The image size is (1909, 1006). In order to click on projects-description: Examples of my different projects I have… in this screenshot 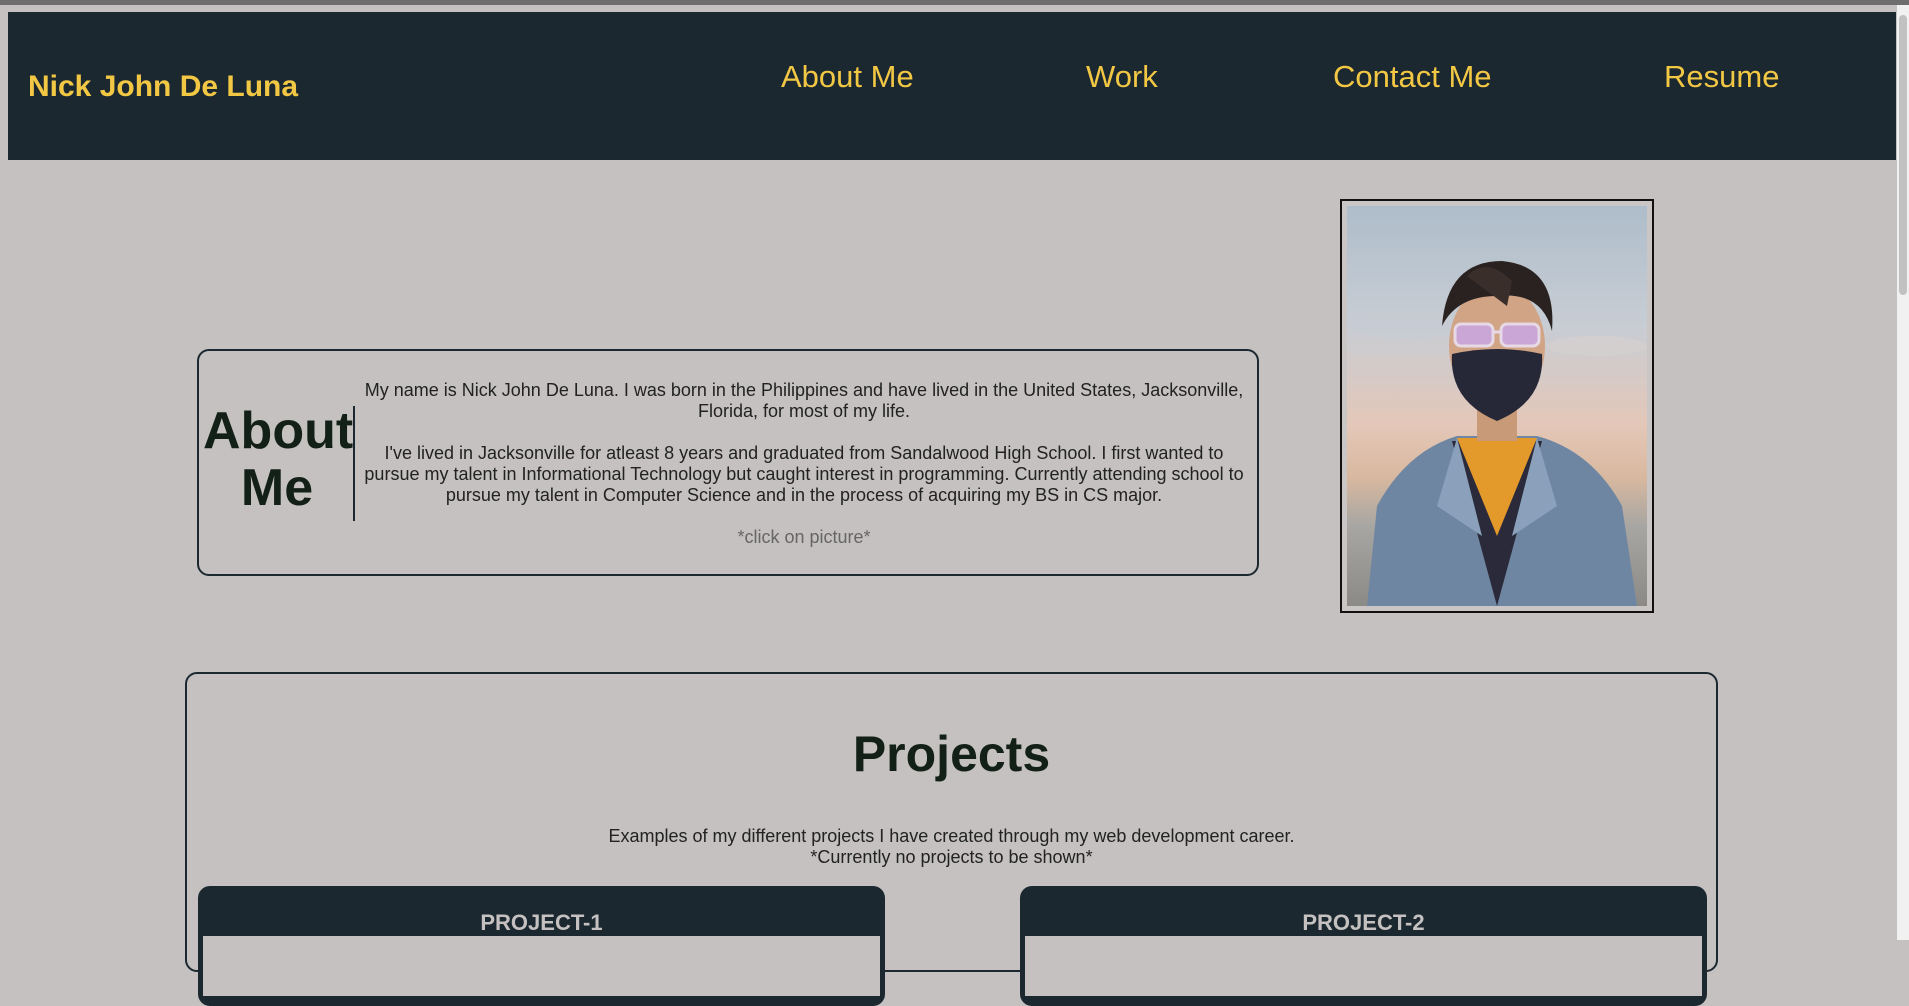, I will do `click(951, 847)`.